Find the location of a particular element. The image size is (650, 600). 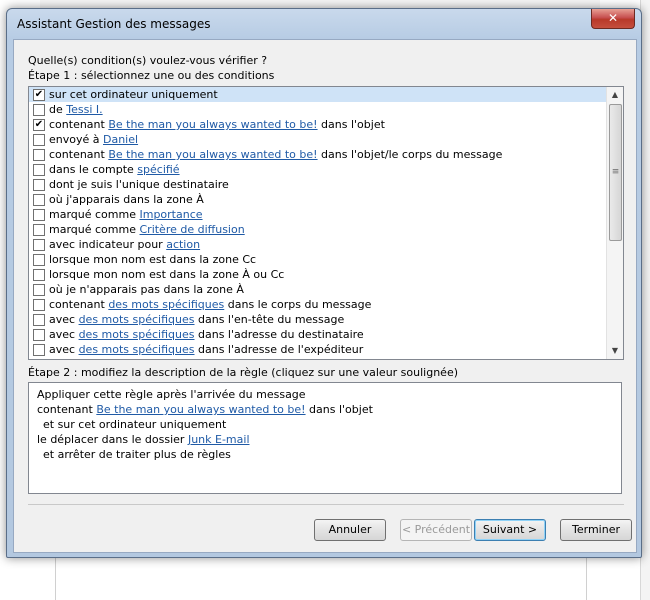

conditions-scrollbar: ▲ ≡ ▼ is located at coordinates (614, 223).